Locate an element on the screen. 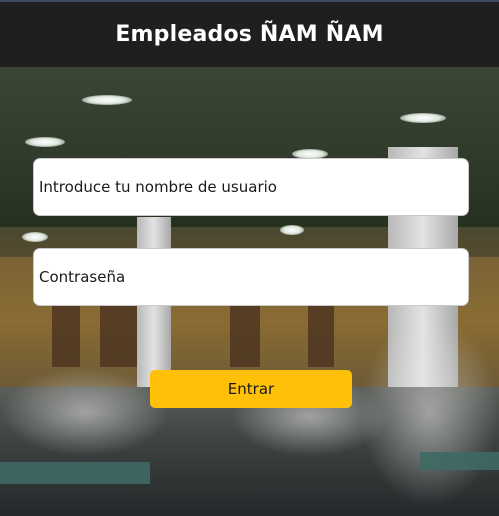  username-placeholder: Introduce tu nombre de usuario is located at coordinates (158, 187).